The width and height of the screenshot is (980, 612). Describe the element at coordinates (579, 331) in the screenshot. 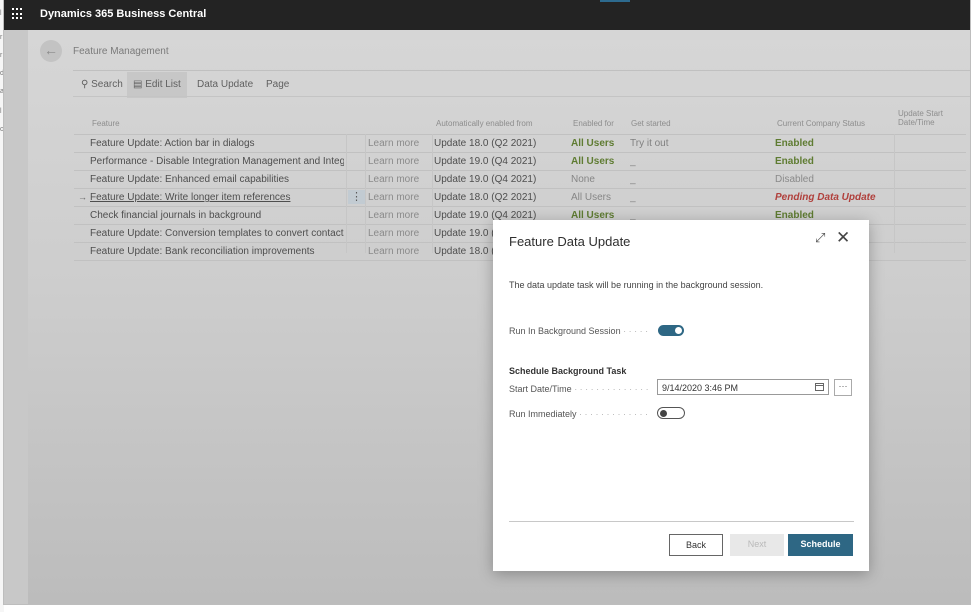

I see `run-in-background-label: Run In Background Session` at that location.